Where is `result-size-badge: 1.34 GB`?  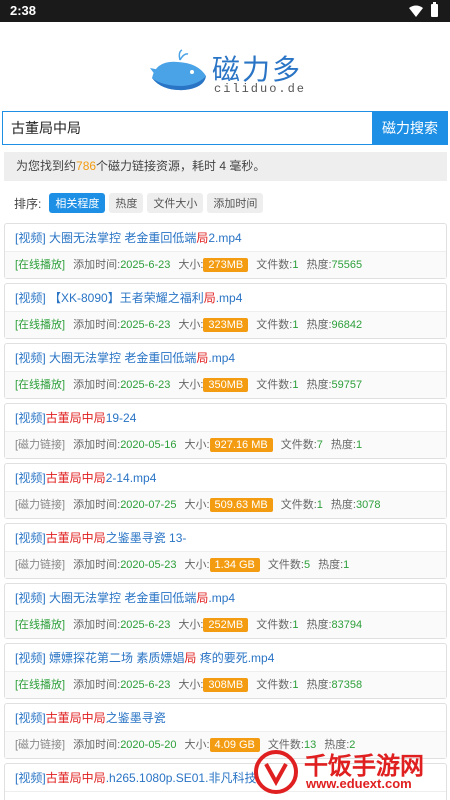 result-size-badge: 1.34 GB is located at coordinates (234, 565).